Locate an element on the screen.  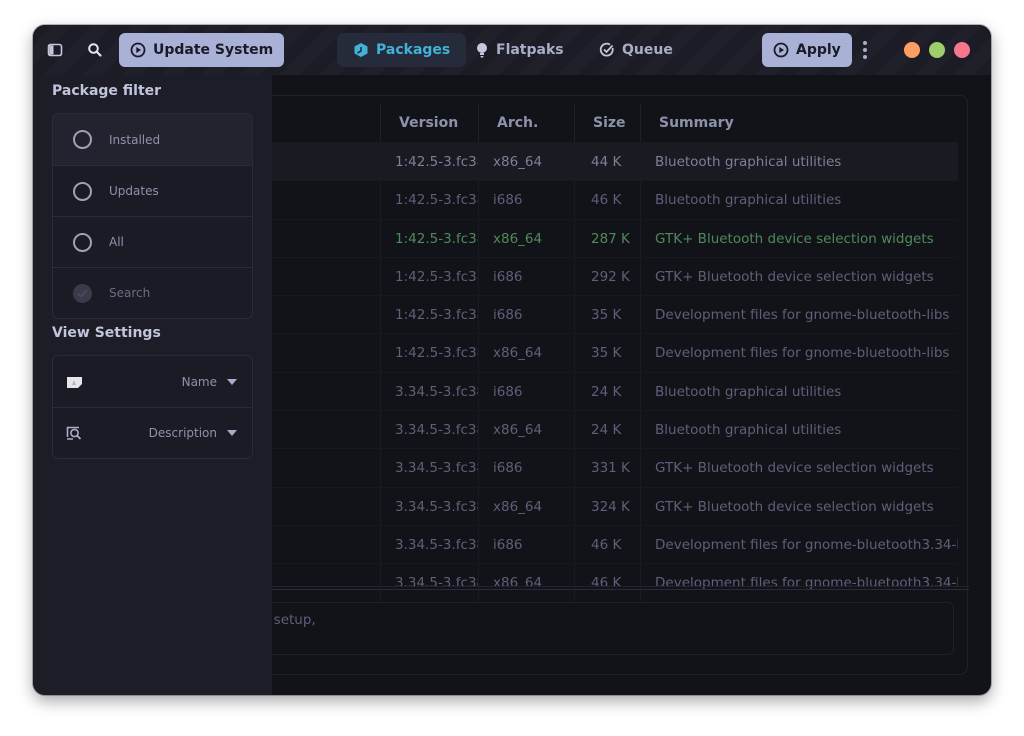
description-view-value: Description is located at coordinates (182, 433).